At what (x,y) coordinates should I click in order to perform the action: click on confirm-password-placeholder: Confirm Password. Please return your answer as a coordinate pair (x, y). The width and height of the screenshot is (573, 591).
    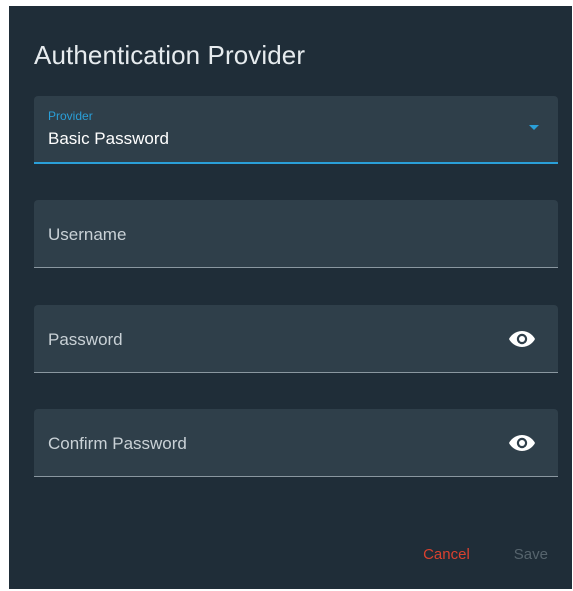
    Looking at the image, I should click on (117, 443).